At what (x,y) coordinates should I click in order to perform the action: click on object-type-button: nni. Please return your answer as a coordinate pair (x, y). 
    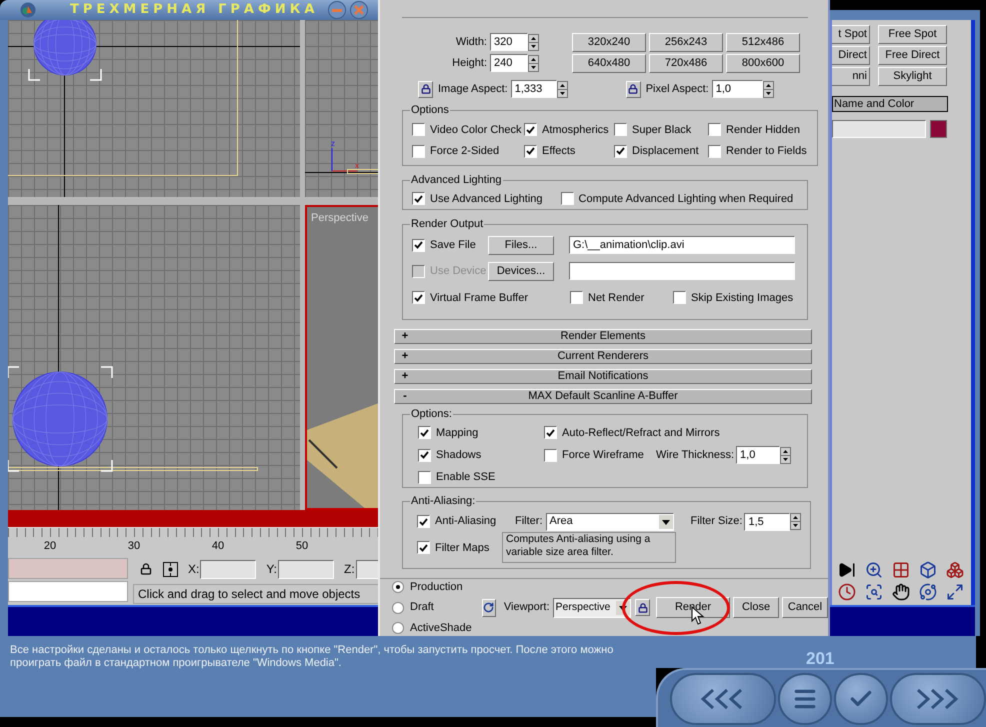
    Looking at the image, I should click on (851, 76).